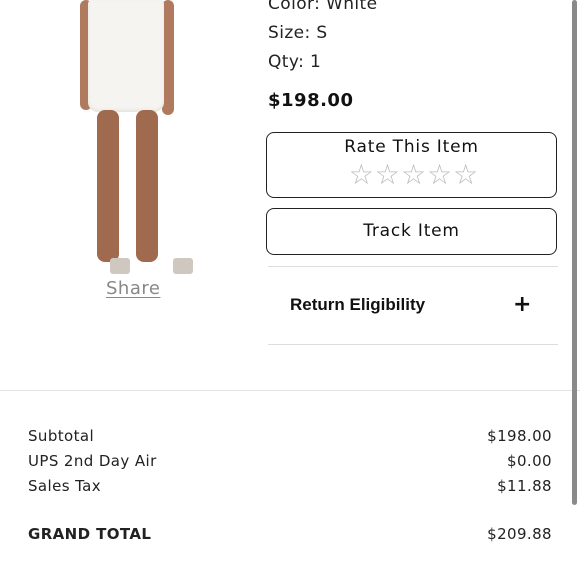  Describe the element at coordinates (135, 139) in the screenshot. I see `product-image` at that location.